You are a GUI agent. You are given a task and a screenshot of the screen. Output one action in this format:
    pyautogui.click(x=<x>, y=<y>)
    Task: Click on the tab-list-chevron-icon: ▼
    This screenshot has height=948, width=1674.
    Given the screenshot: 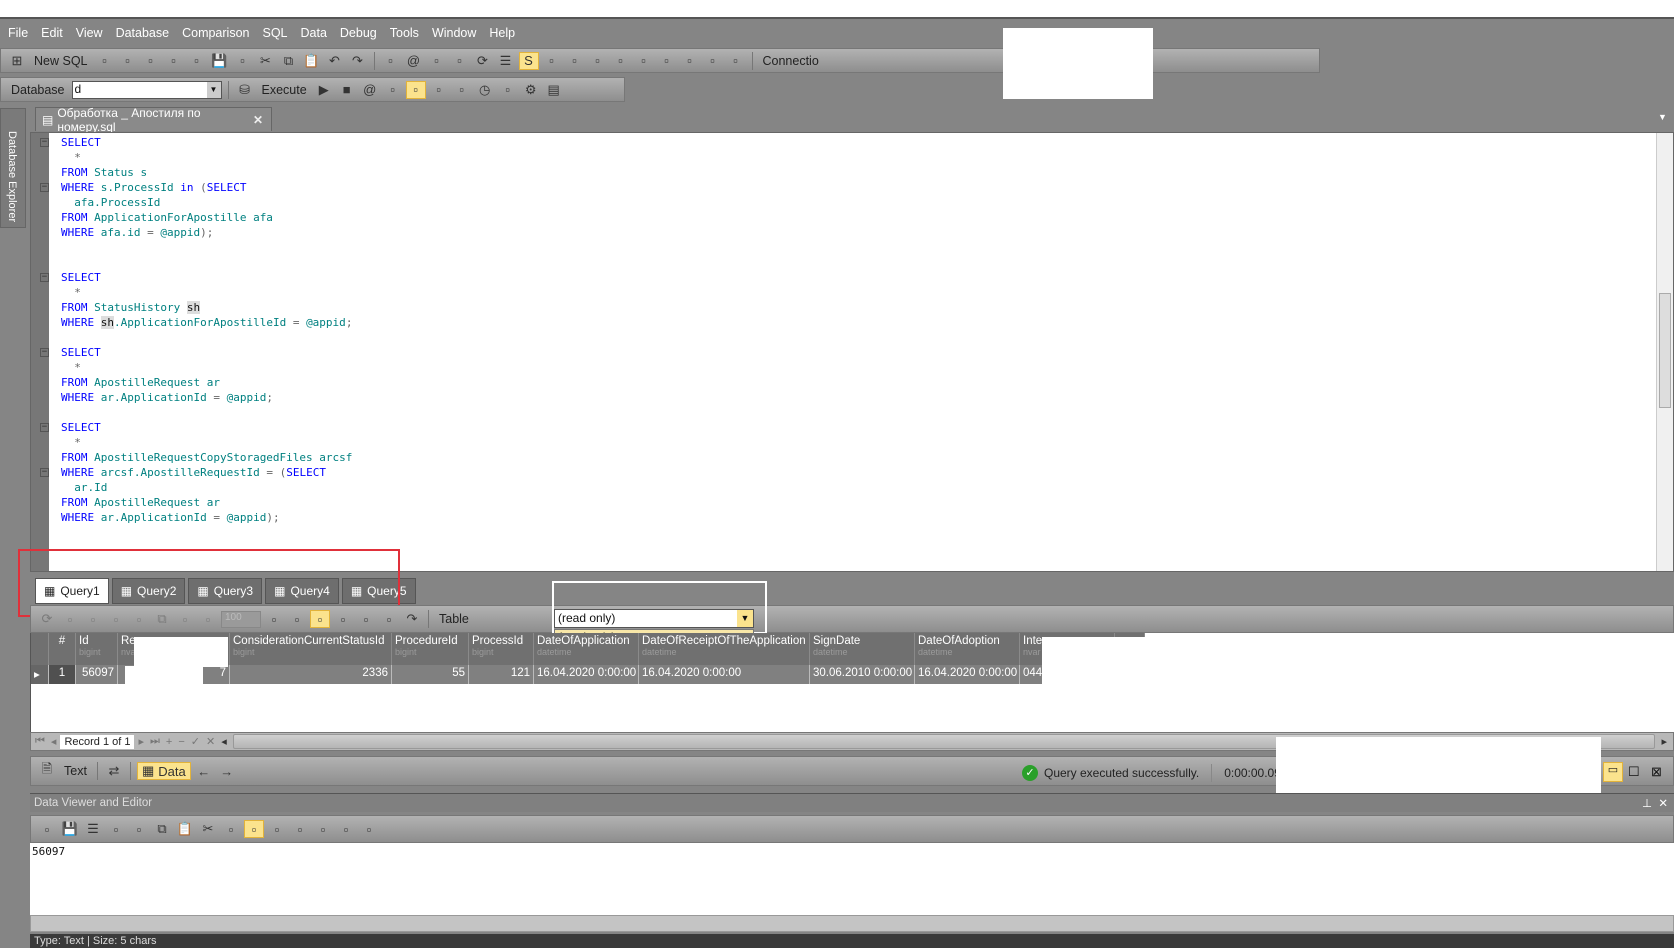 What is the action you would take?
    pyautogui.click(x=1662, y=117)
    